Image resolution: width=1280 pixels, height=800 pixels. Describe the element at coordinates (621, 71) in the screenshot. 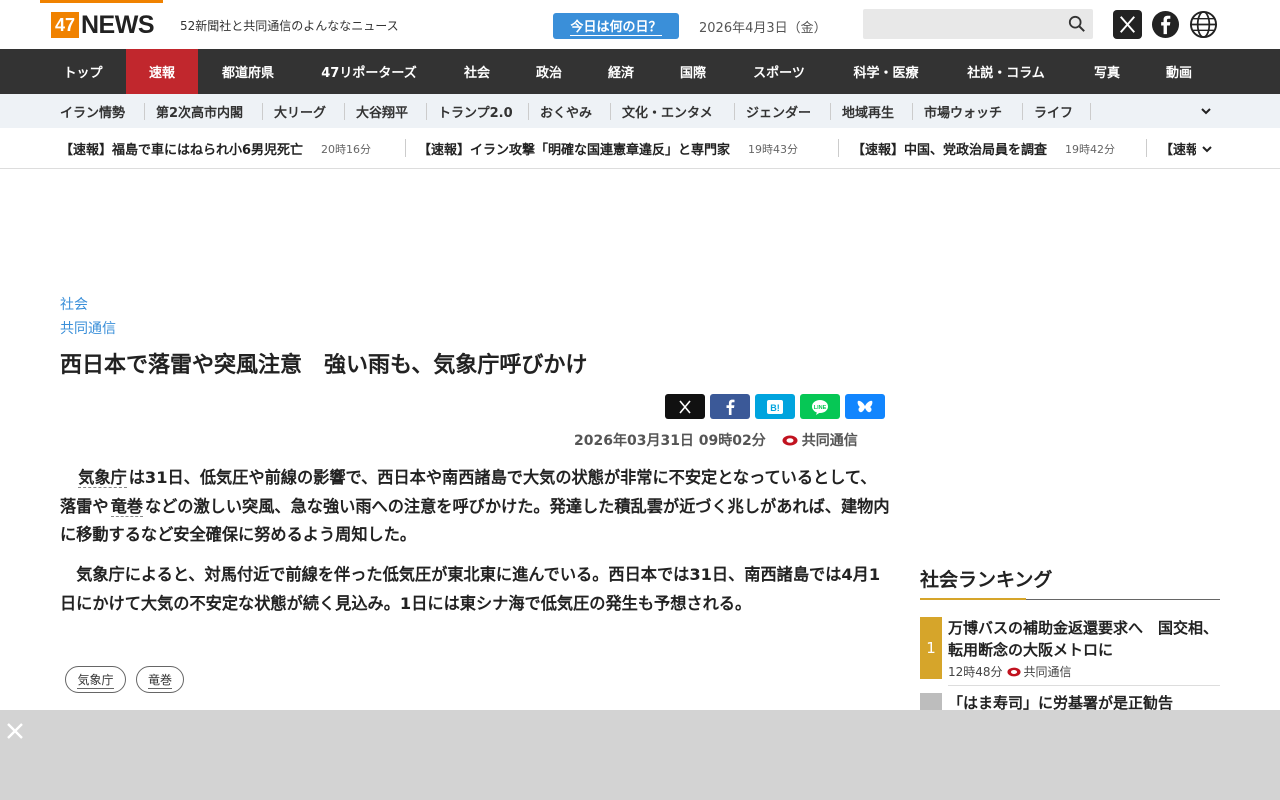

I see `nav-item-economy: 経済` at that location.